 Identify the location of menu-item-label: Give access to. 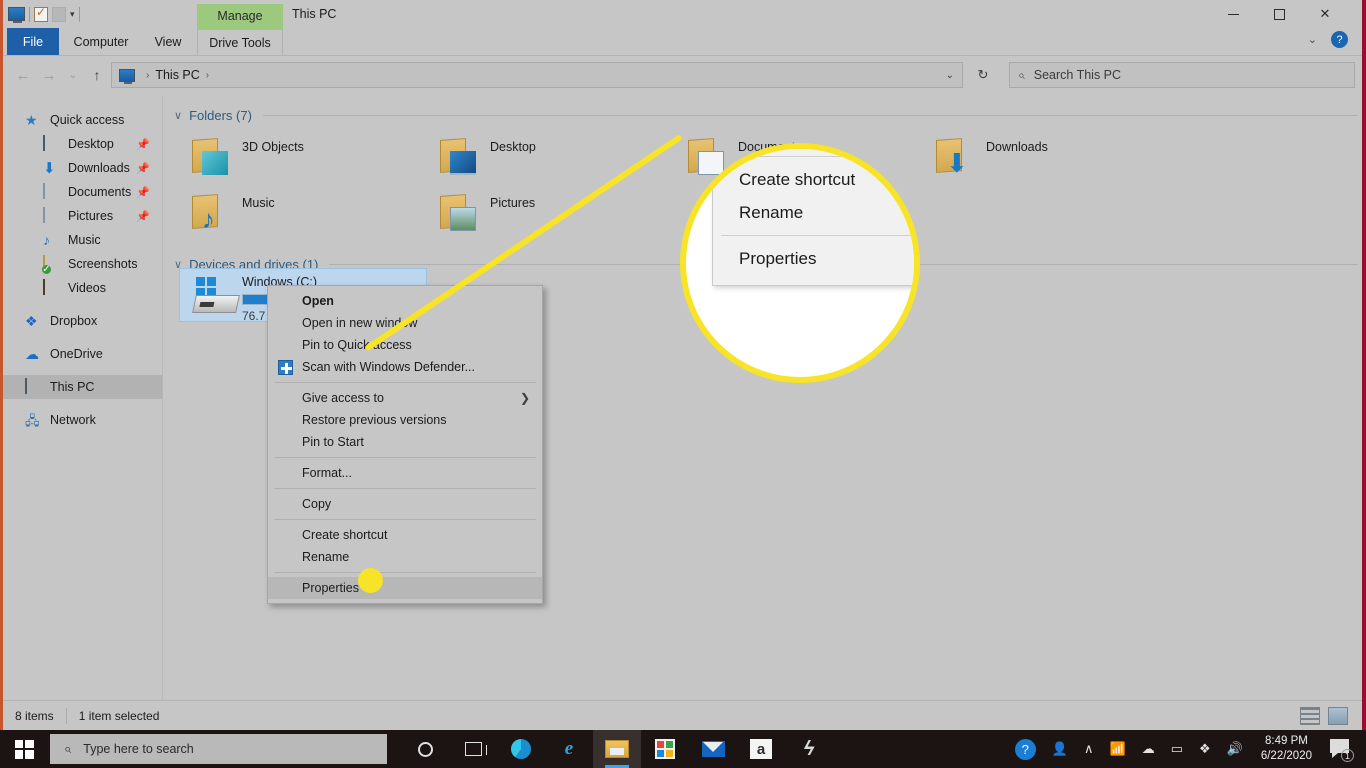
(343, 398).